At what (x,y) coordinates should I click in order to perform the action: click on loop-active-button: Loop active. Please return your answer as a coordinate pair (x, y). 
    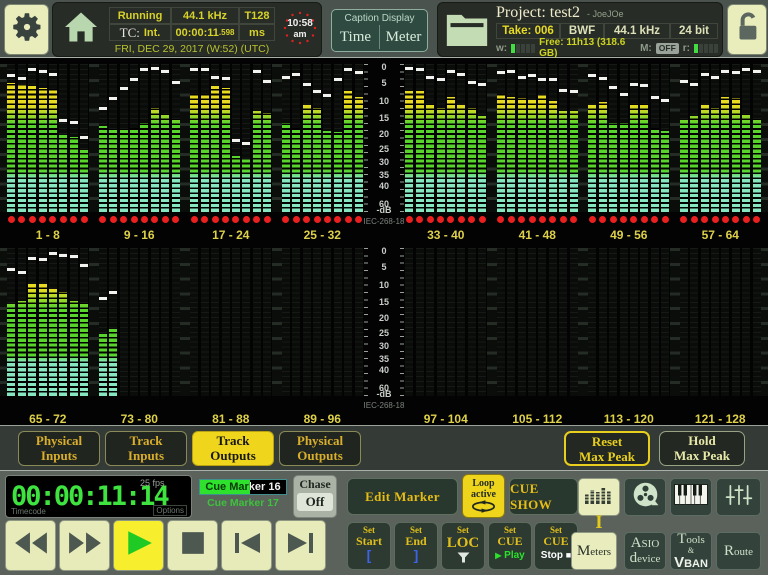
    Looking at the image, I should click on (483, 496).